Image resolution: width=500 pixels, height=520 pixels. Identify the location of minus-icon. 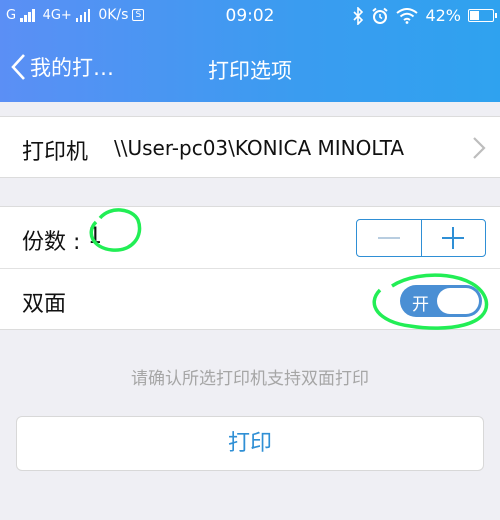
(388, 238).